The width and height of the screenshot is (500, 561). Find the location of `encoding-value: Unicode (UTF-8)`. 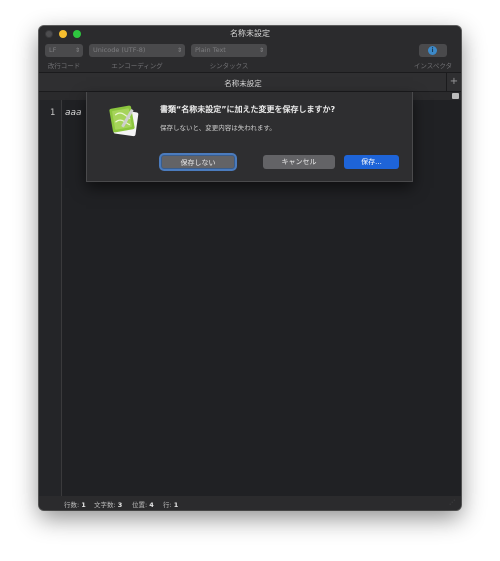

encoding-value: Unicode (UTF-8) is located at coordinates (119, 50).